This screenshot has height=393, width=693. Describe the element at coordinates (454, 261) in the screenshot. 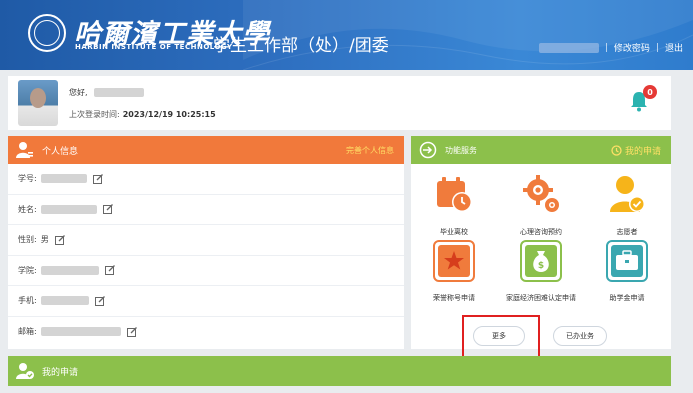

I see `honor-star-icon` at that location.